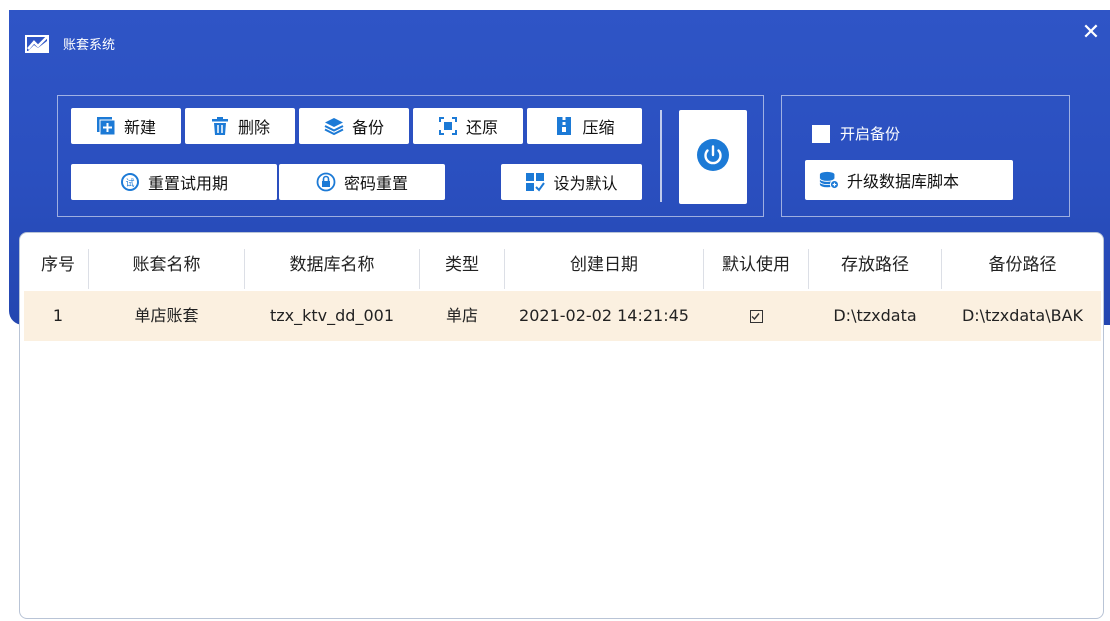 The height and width of the screenshot is (621, 1110). I want to click on restore-button: 还原, so click(468, 126).